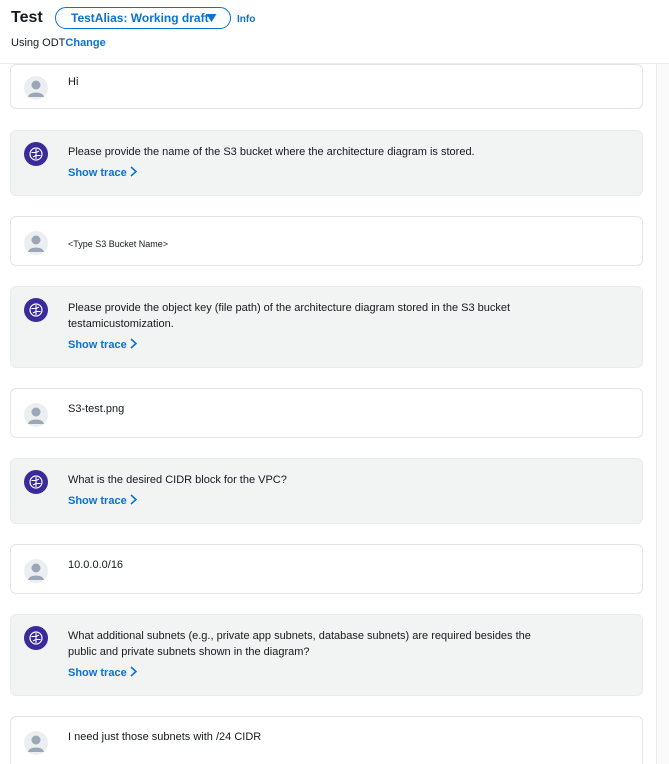 The height and width of the screenshot is (764, 669). I want to click on user-message: S3-test.png, so click(326, 413).